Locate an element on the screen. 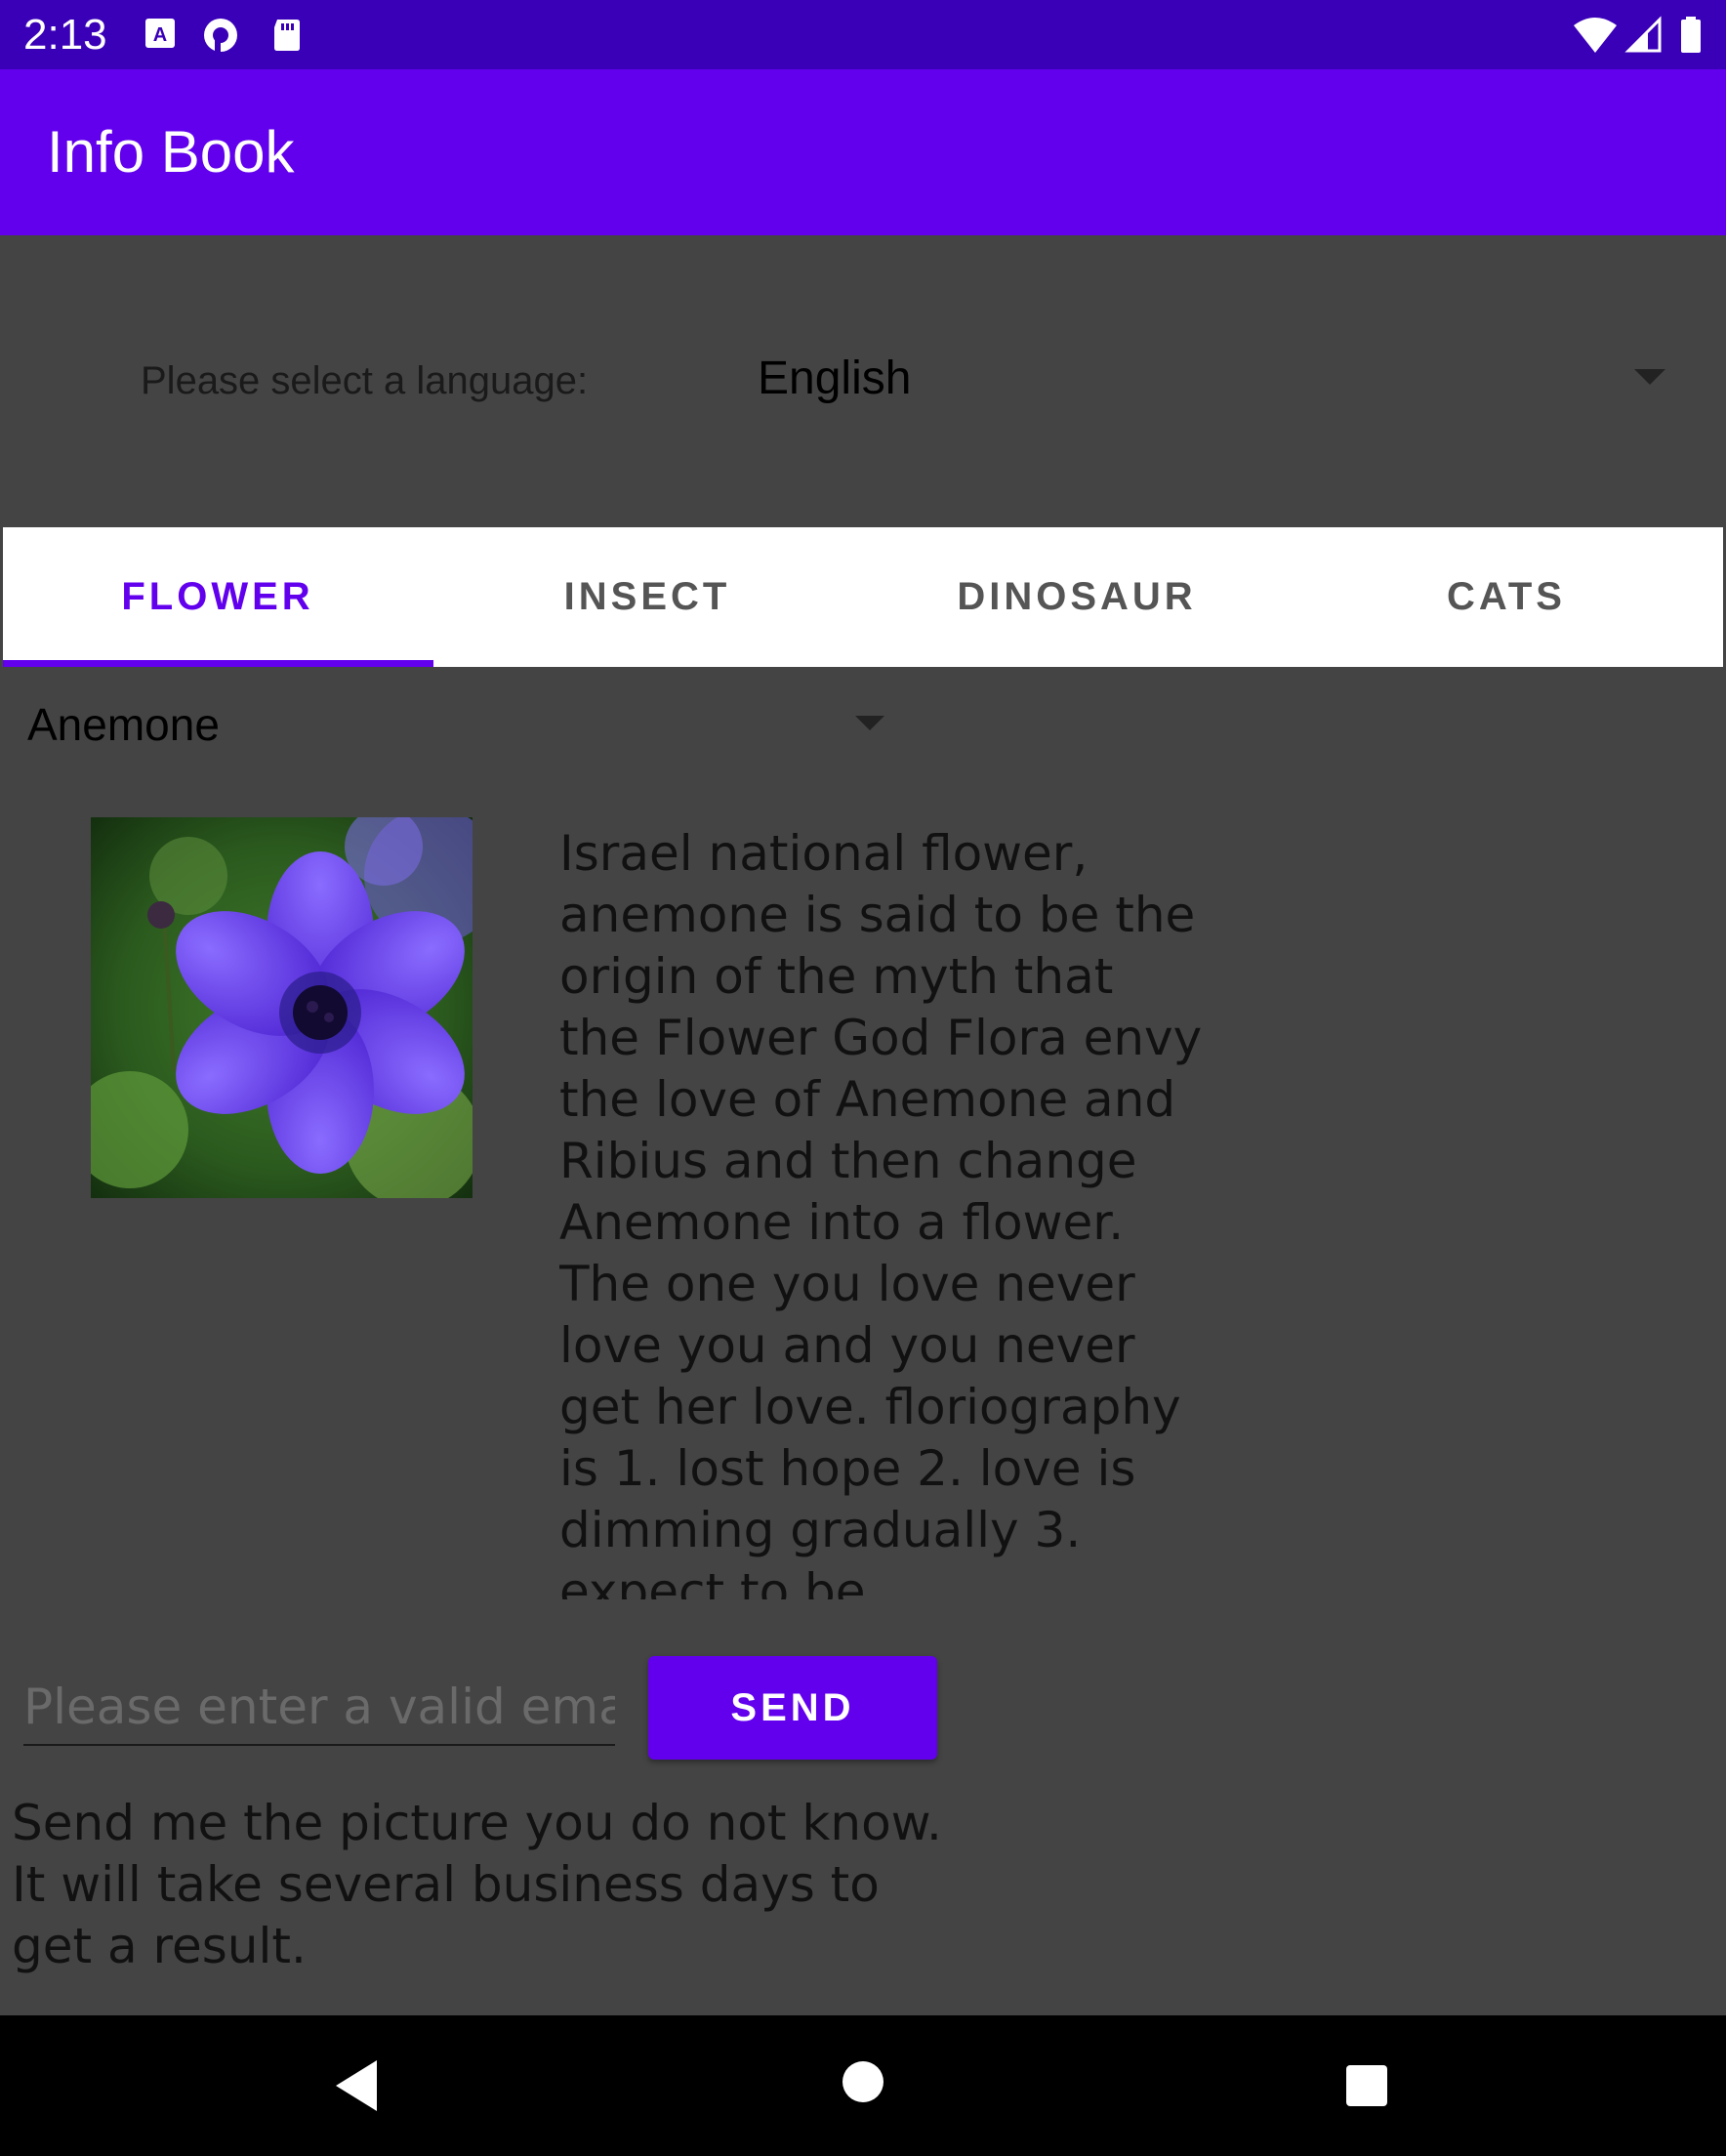  item-spinner: Anemone is located at coordinates (123, 725).